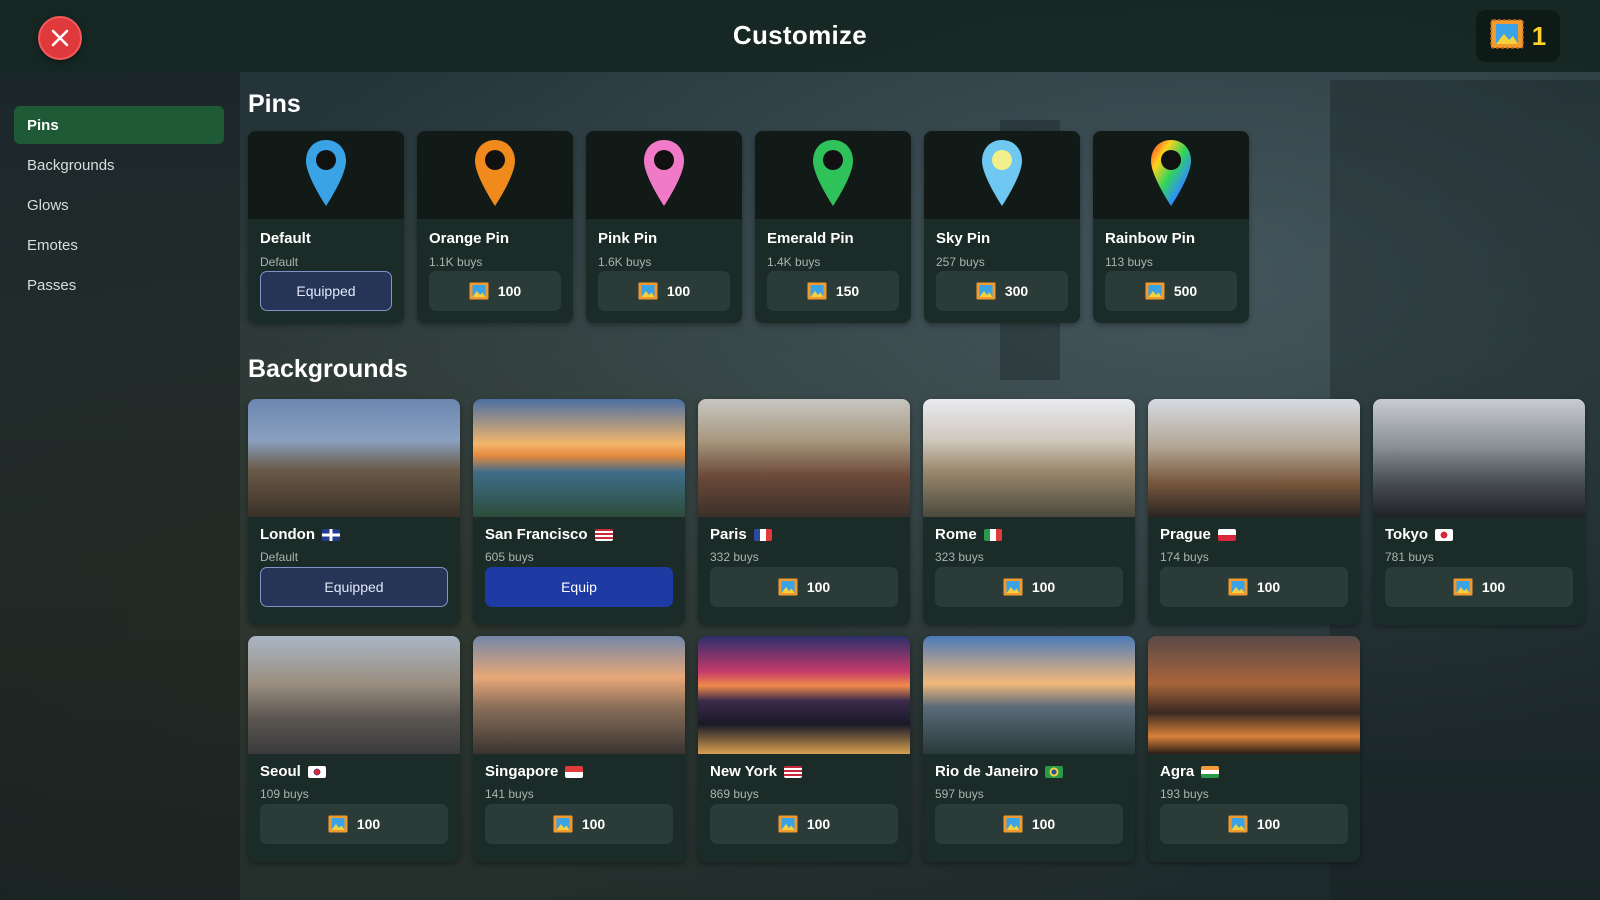  What do you see at coordinates (1254, 512) in the screenshot?
I see `background-card: Prague 174 buys 100` at bounding box center [1254, 512].